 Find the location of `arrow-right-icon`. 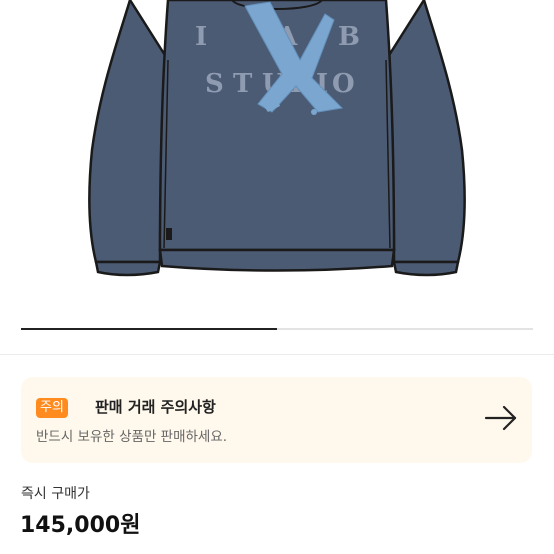

arrow-right-icon is located at coordinates (501, 418).